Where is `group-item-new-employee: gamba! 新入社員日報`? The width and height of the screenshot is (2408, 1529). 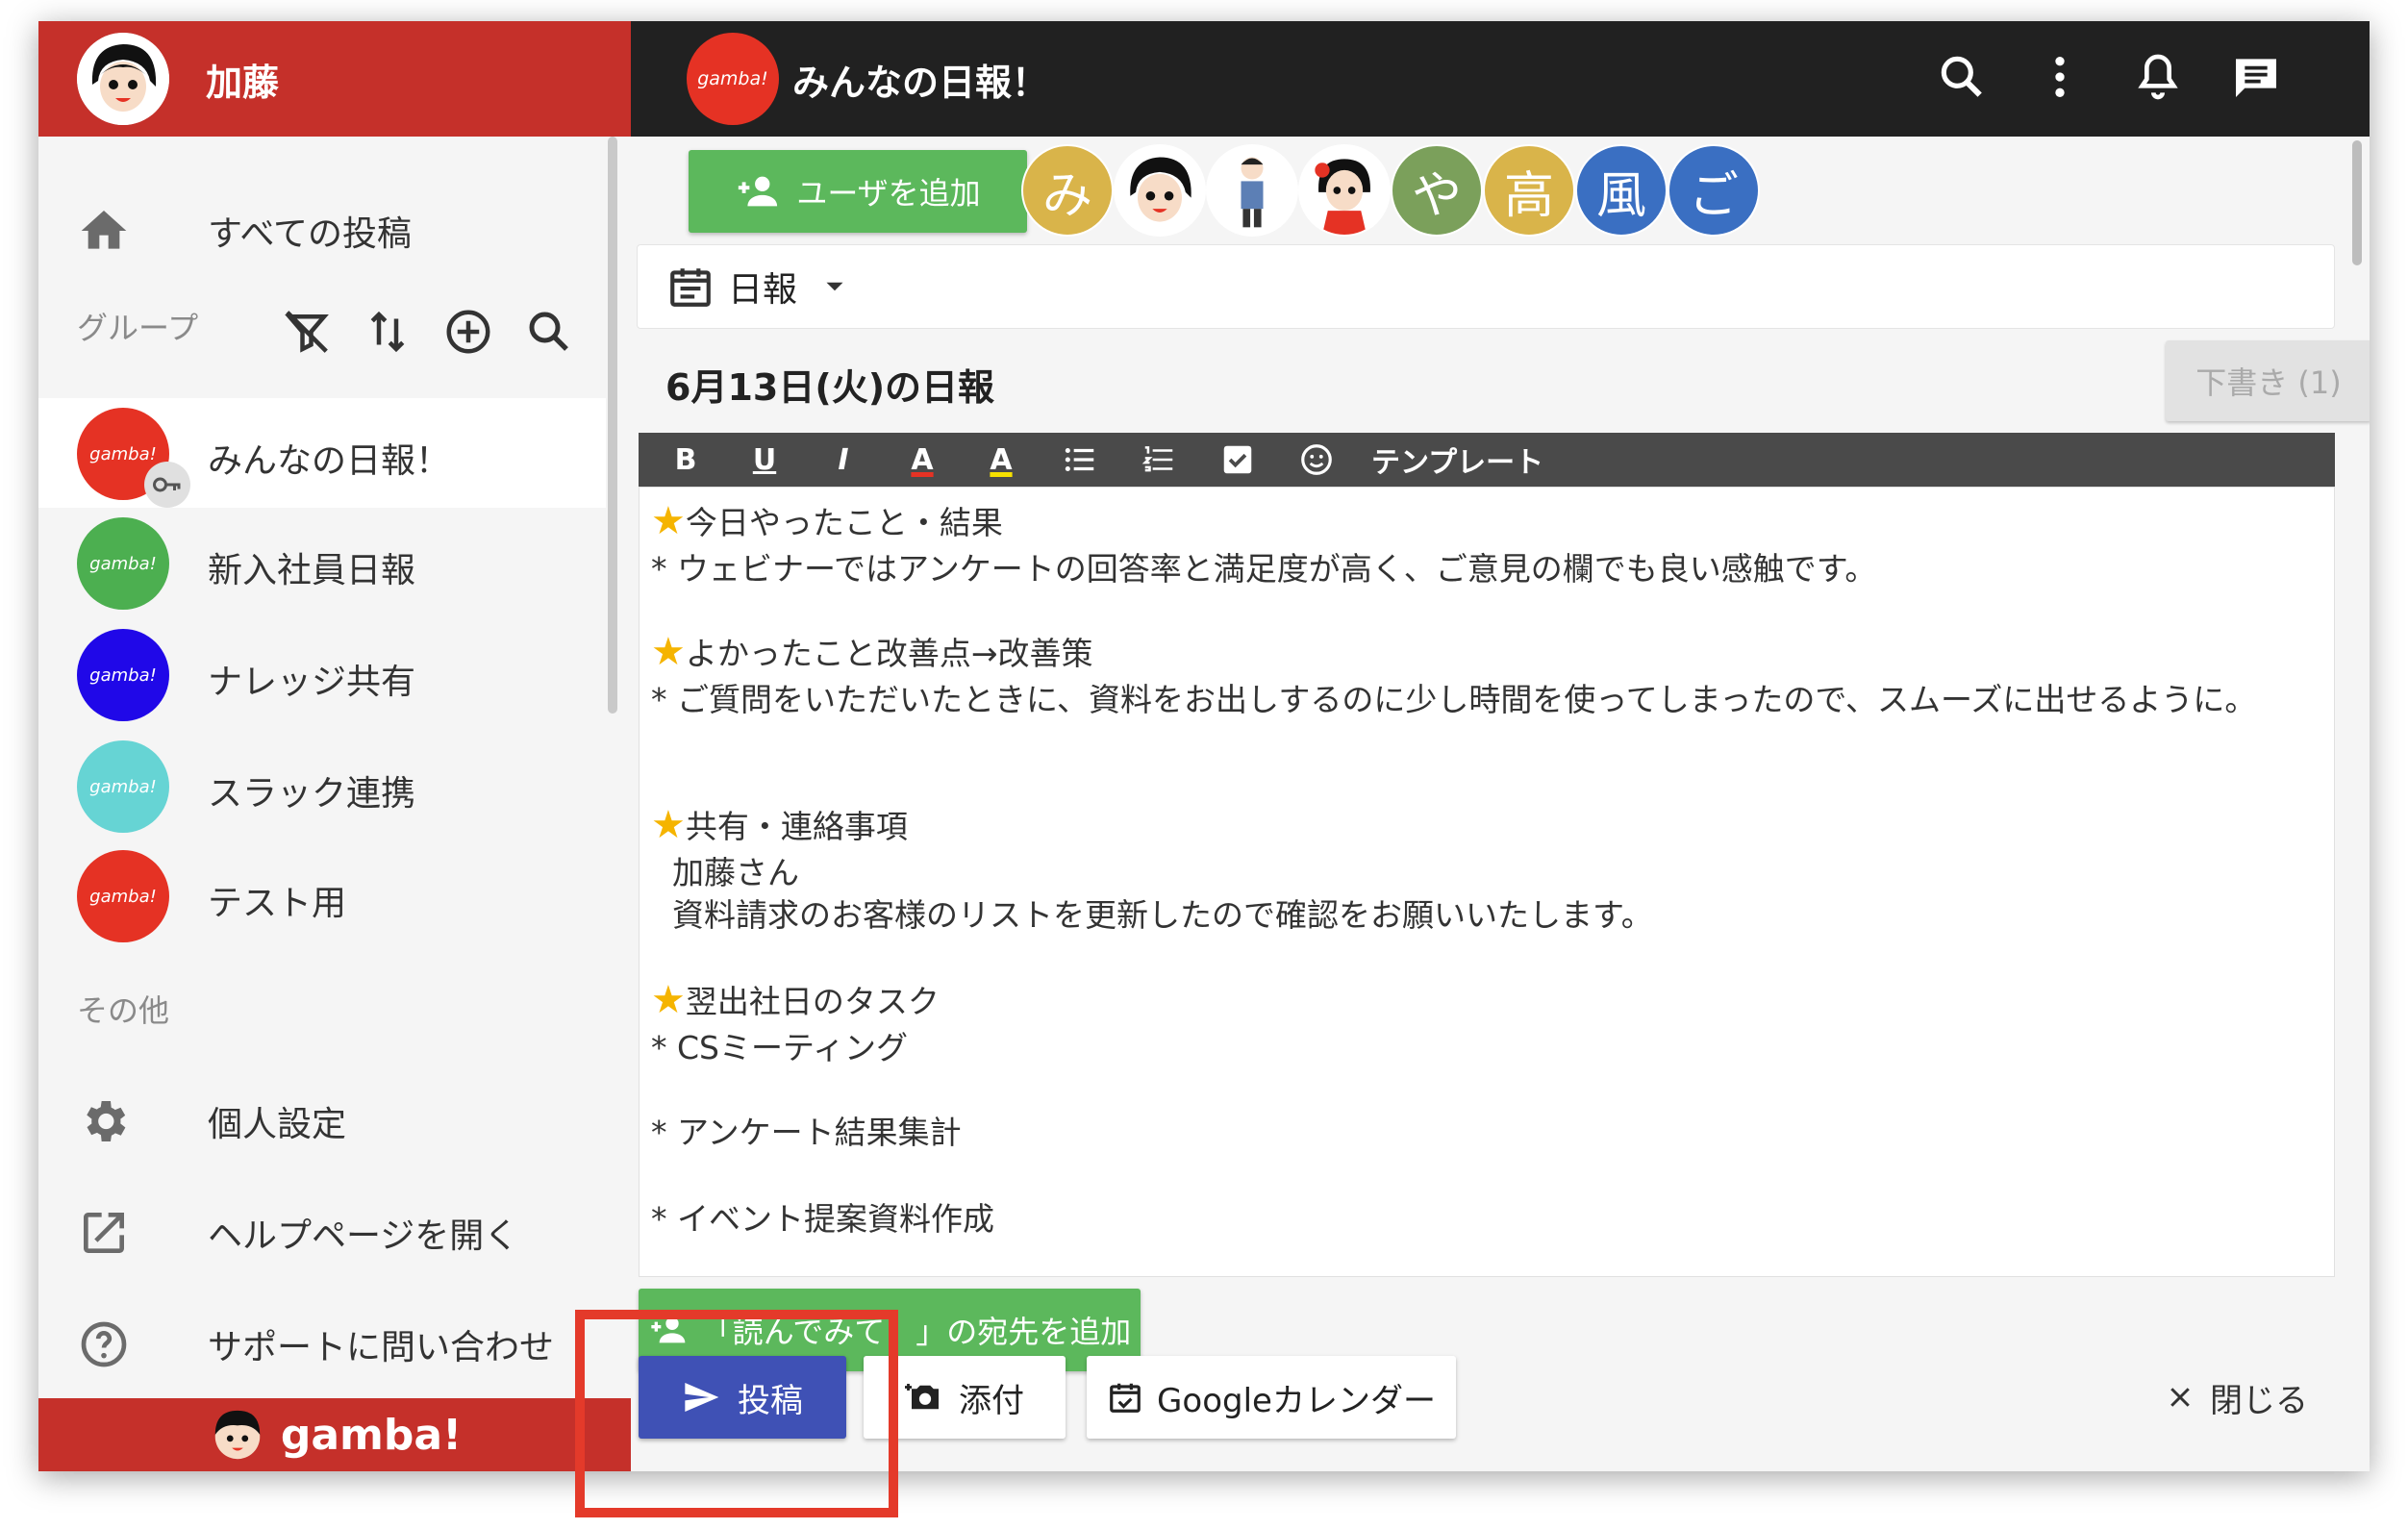 group-item-new-employee: gamba! 新入社員日報 is located at coordinates (322, 562).